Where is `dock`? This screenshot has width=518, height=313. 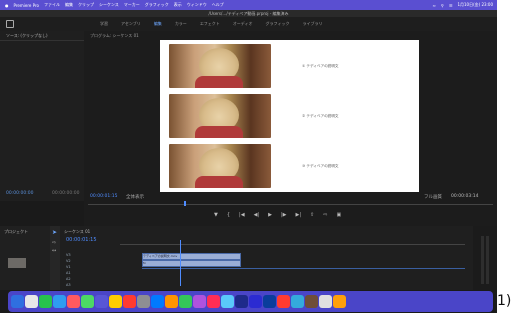
dock is located at coordinates (250, 301).